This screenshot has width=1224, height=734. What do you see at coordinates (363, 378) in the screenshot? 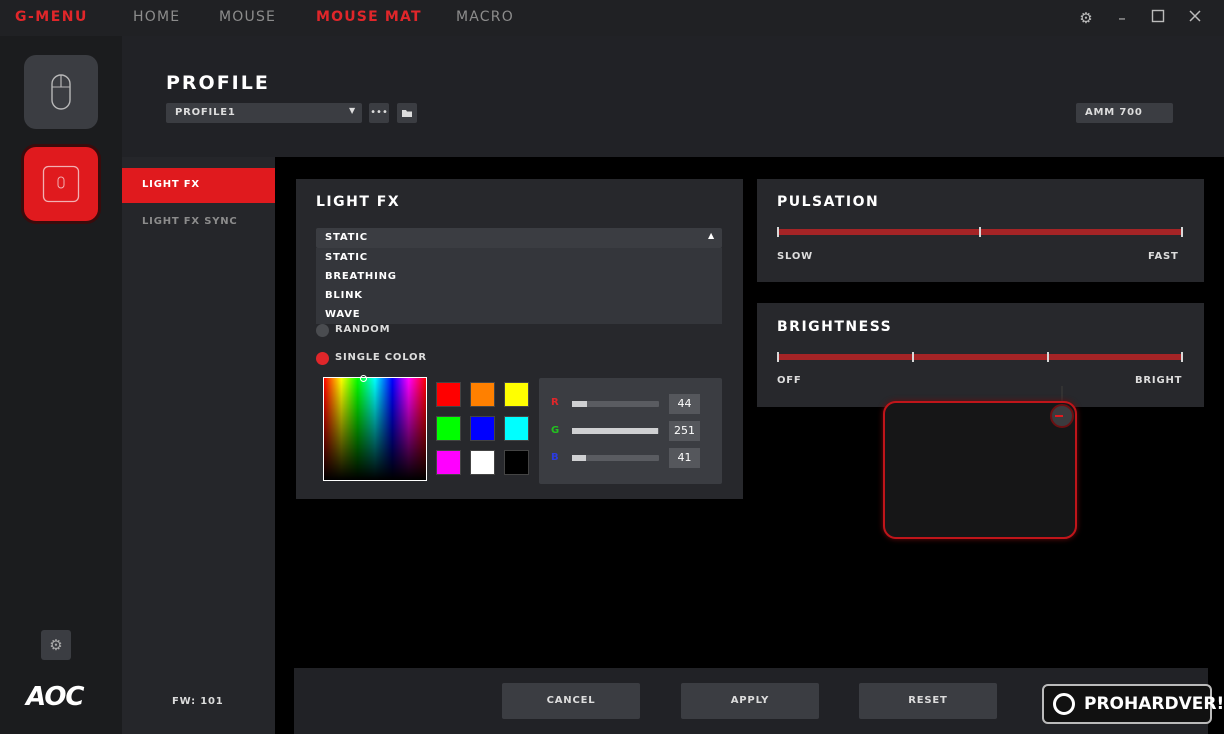
I see `color-picker-handle` at bounding box center [363, 378].